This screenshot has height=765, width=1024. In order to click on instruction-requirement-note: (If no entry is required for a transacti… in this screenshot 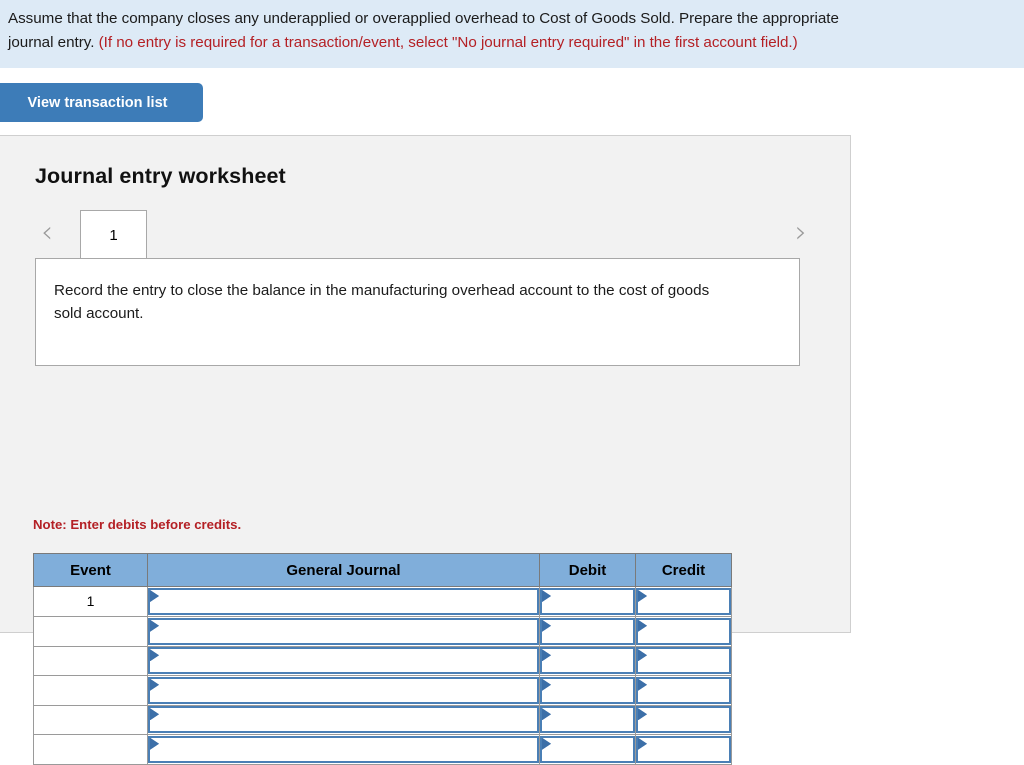, I will do `click(448, 42)`.